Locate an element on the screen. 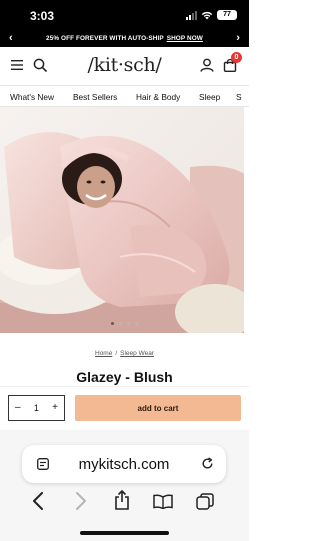  share-icon is located at coordinates (122, 500).